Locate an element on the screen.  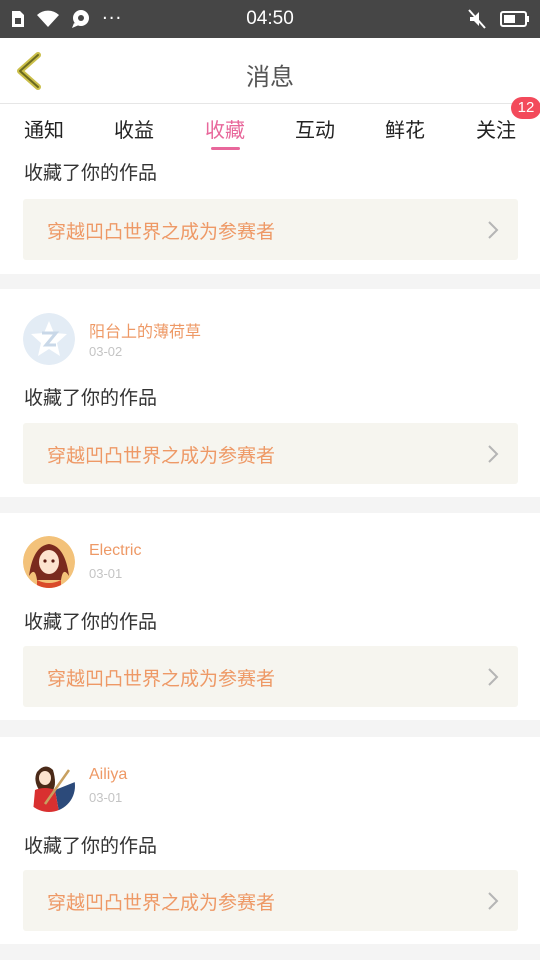
follows-count-badge: 12 is located at coordinates (525, 108).